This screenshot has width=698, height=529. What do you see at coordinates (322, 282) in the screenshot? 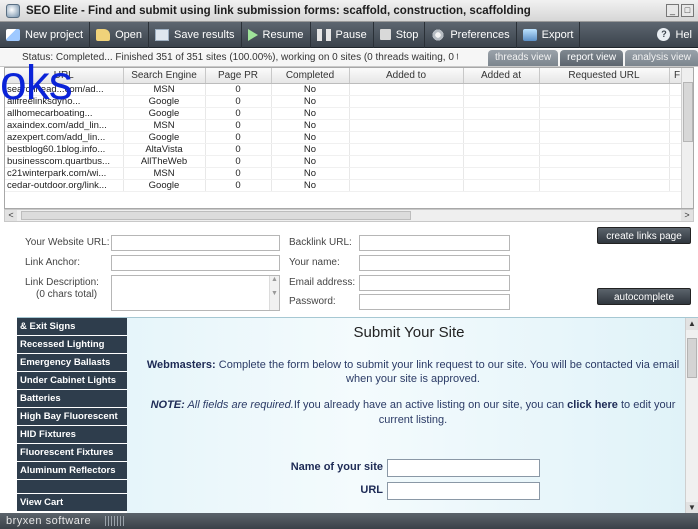
I see `email-label: Email address:` at bounding box center [322, 282].